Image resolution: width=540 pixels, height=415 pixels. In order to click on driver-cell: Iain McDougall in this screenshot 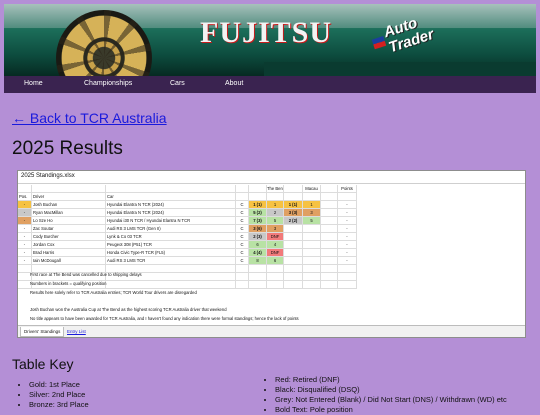, I will do `click(69, 261)`.